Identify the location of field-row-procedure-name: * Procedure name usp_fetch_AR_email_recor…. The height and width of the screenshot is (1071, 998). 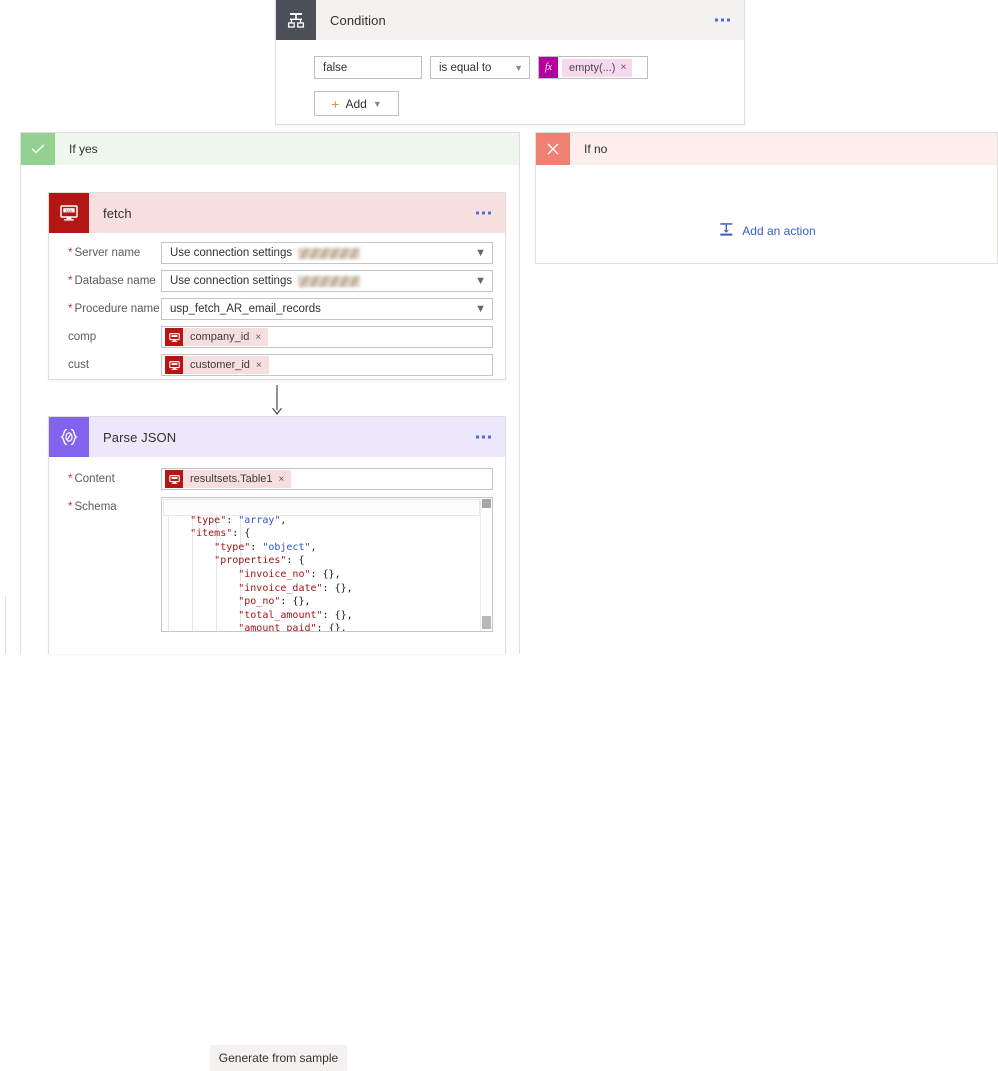
(277, 309).